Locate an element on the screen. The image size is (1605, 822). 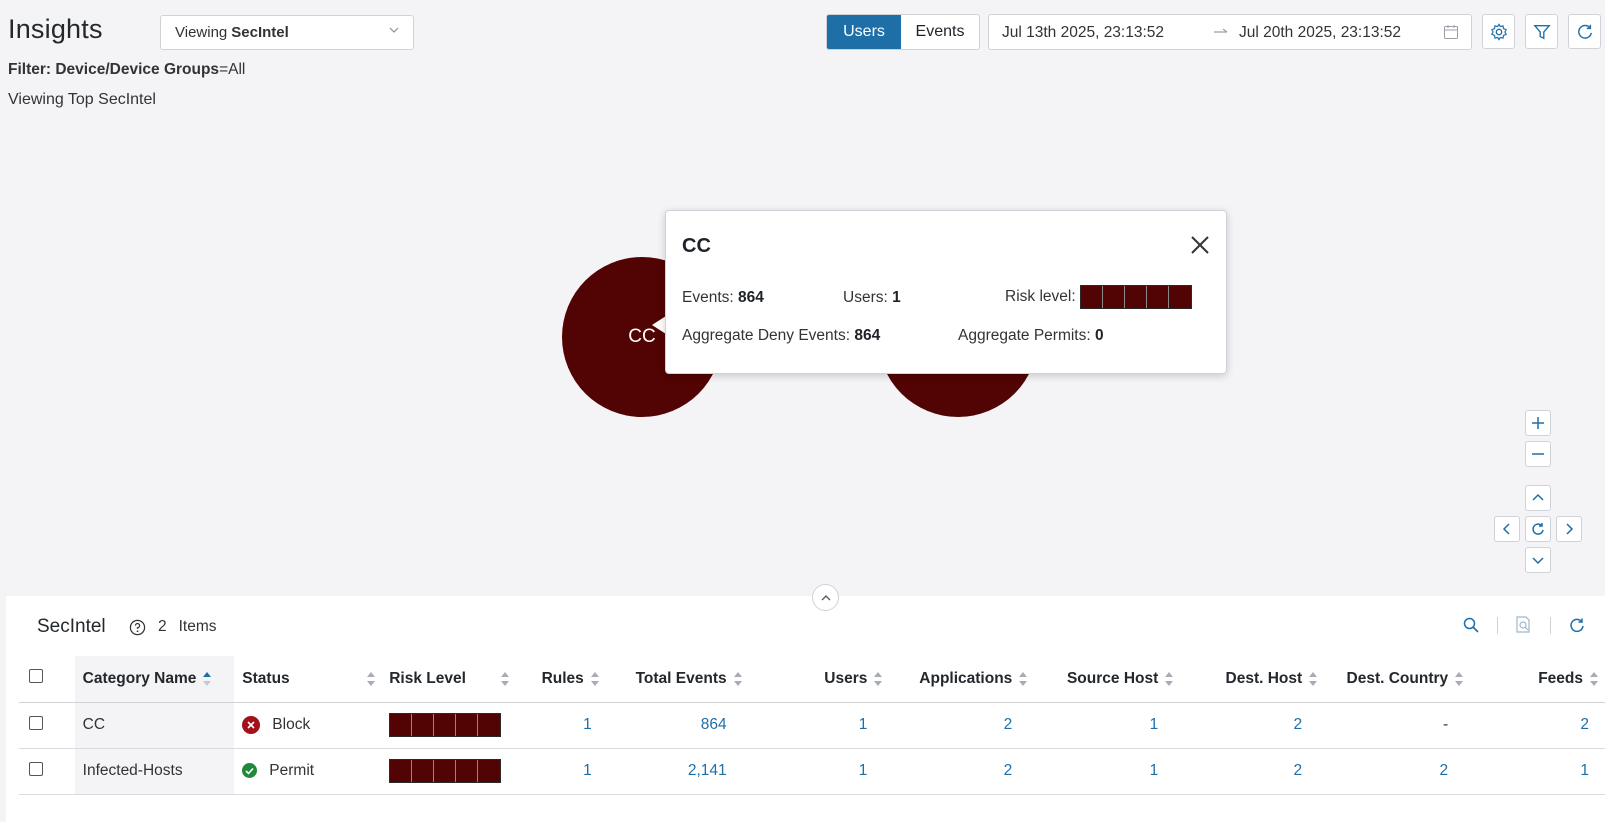
chevron-right-icon is located at coordinates (1570, 529).